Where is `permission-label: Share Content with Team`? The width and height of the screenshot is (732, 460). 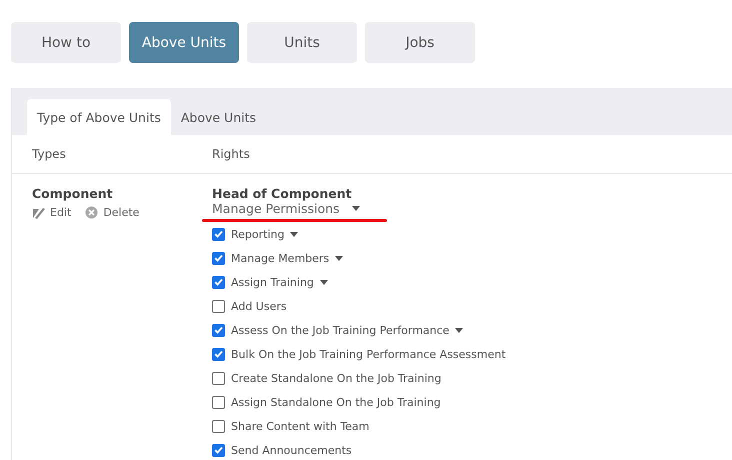 permission-label: Share Content with Team is located at coordinates (300, 426).